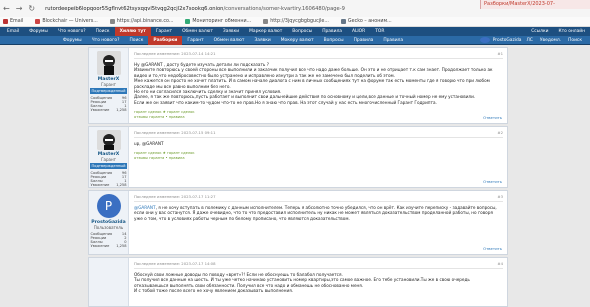  I want to click on bell-icon: Уведомл., so click(550, 40).